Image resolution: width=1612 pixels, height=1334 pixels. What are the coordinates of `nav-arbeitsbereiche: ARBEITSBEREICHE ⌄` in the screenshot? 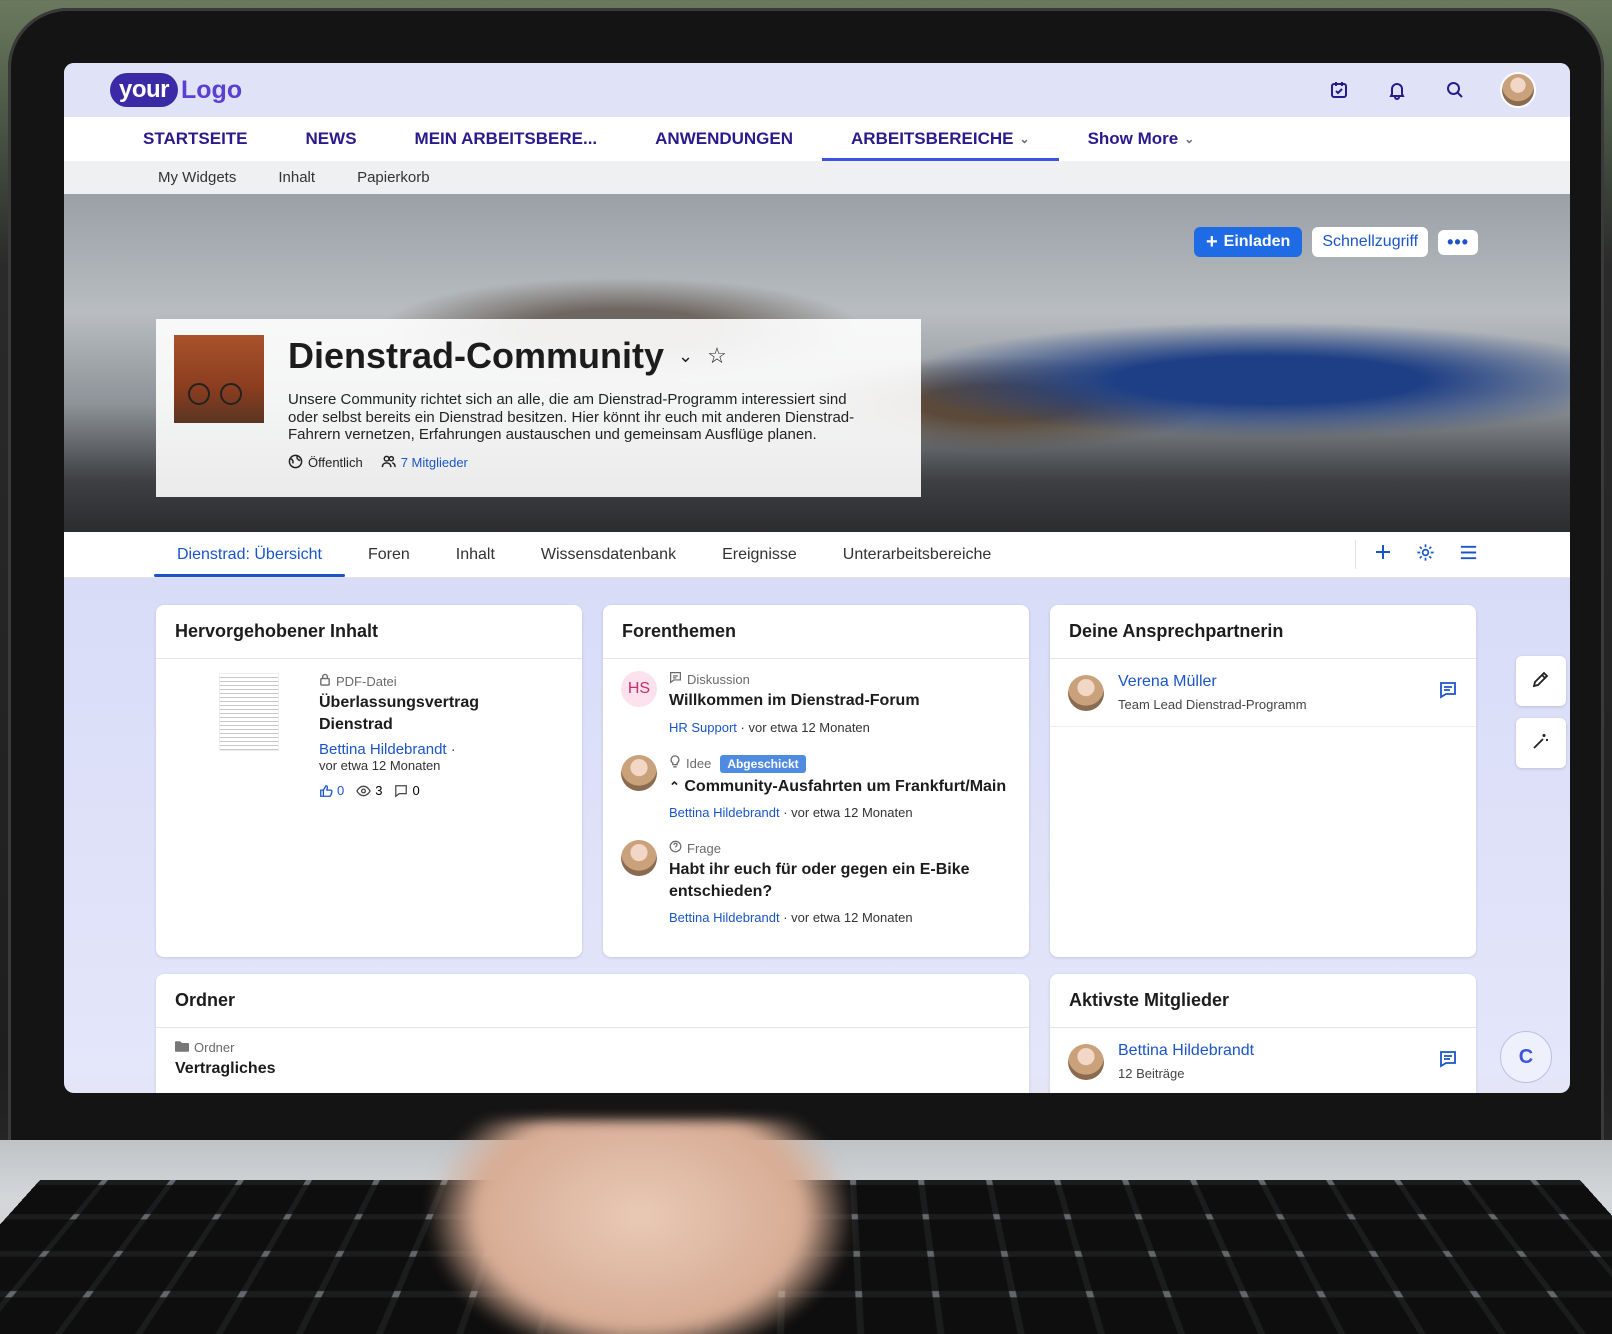 It's located at (940, 139).